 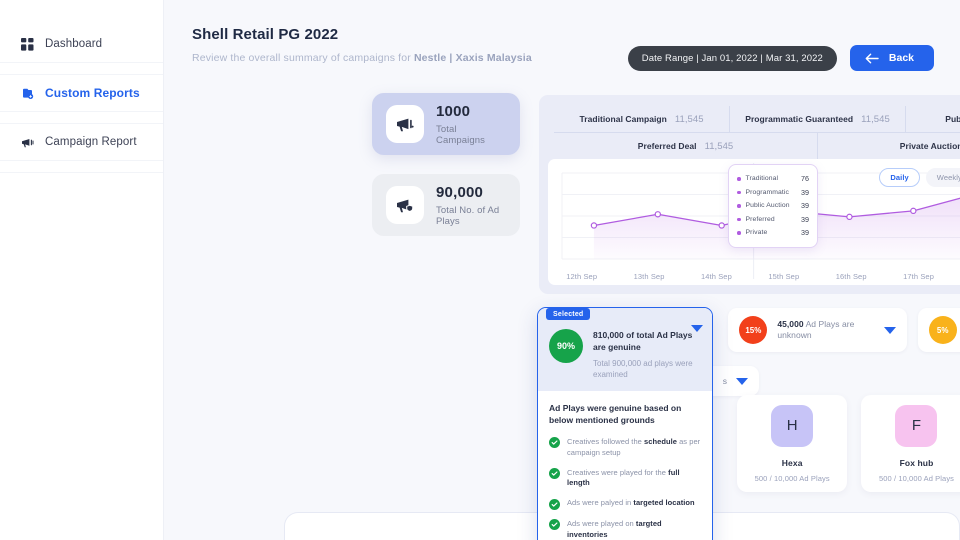 I want to click on brand-card-hexa: H Hexa 500 / 10,000 Ad Plays, so click(x=792, y=443).